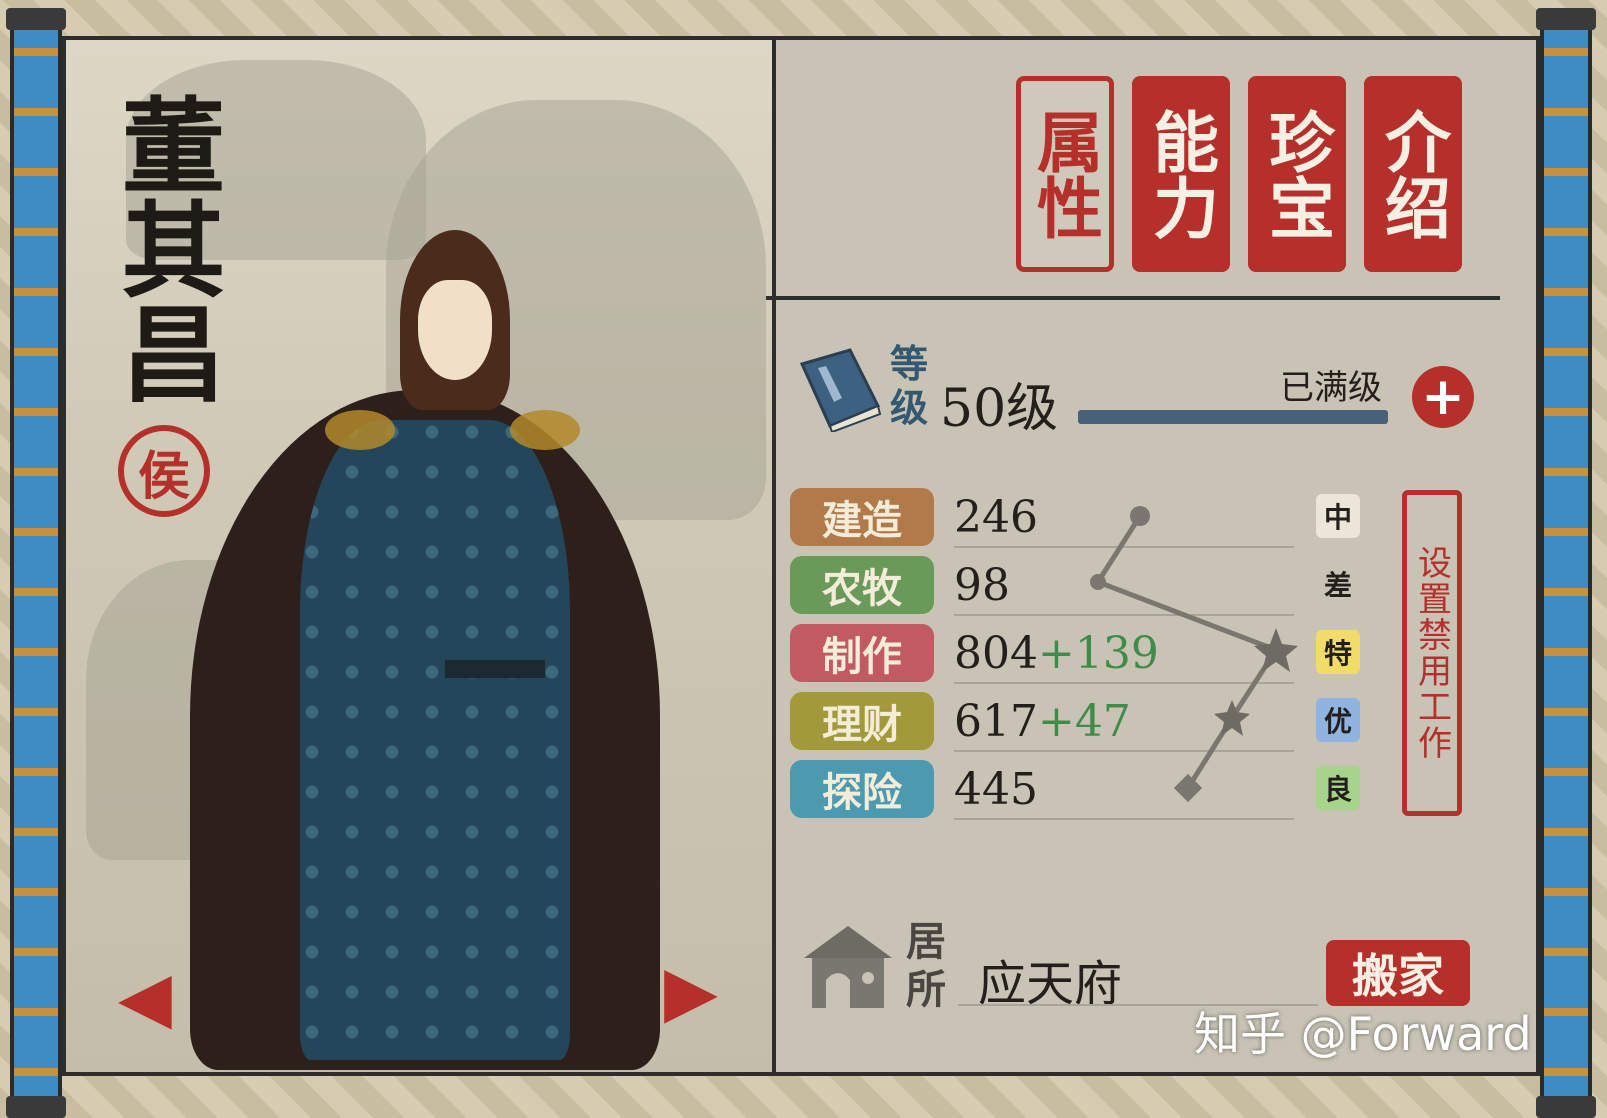  I want to click on grade-badge: 特, so click(1338, 652).